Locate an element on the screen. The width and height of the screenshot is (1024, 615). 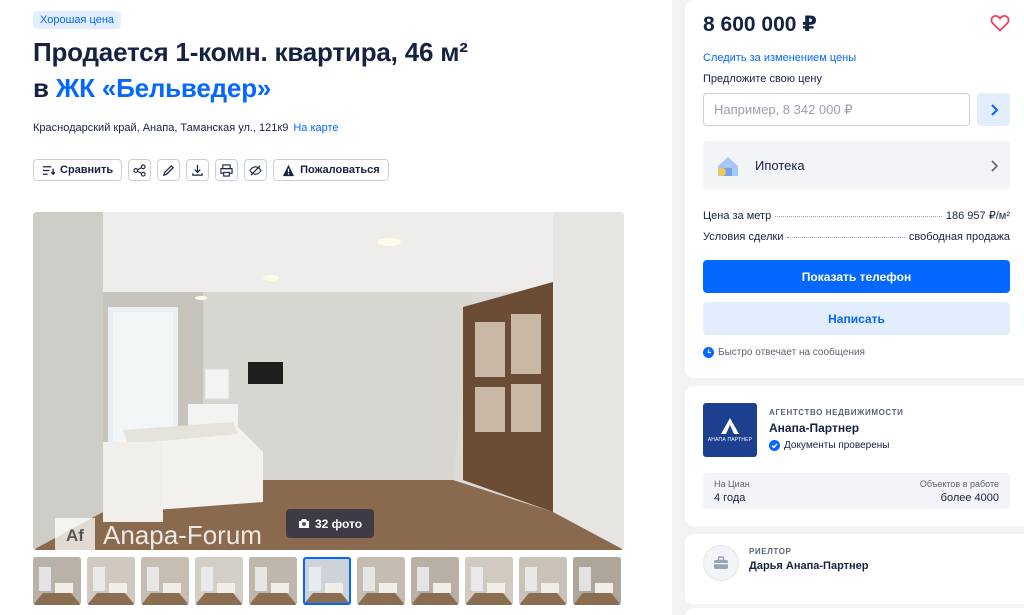
show-phone-button: Показать телефон is located at coordinates (856, 276).